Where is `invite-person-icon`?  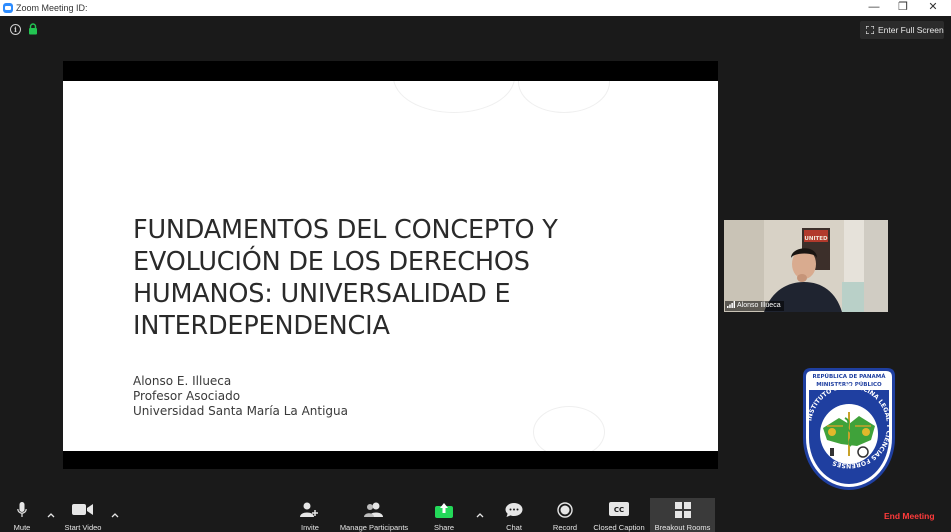
invite-person-icon is located at coordinates (309, 509).